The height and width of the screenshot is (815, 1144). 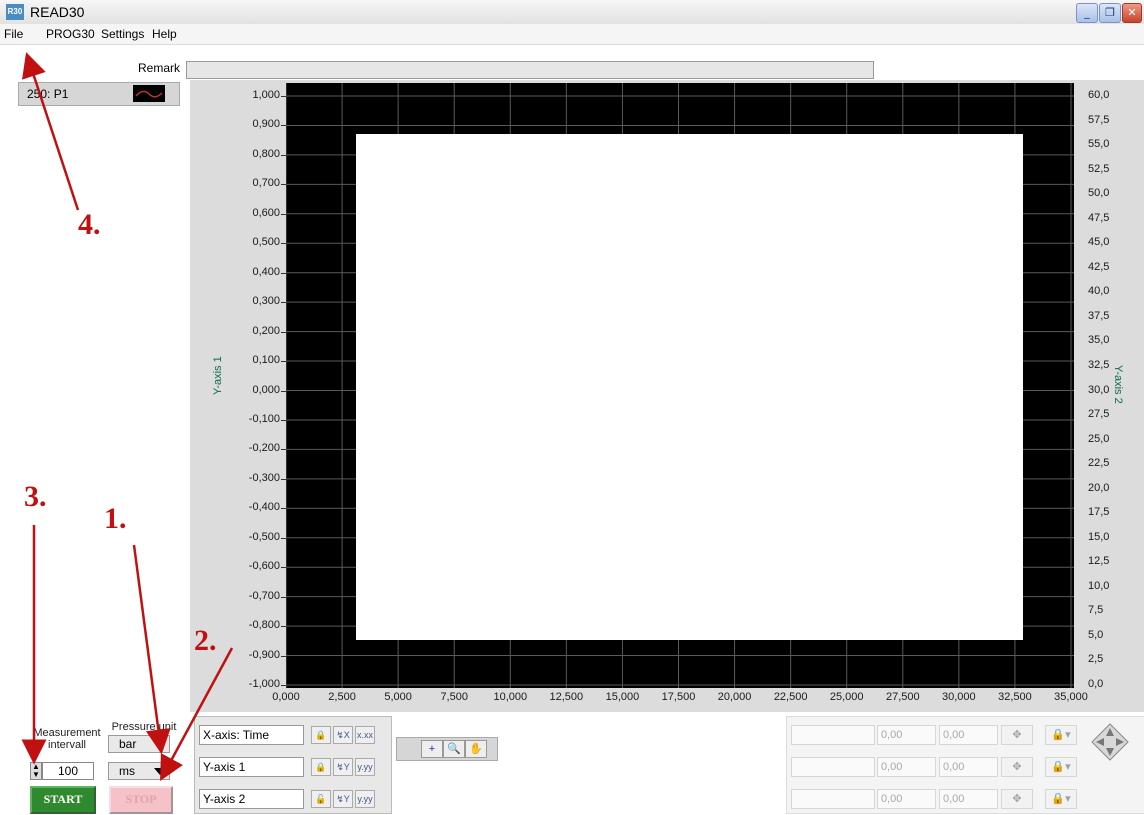 What do you see at coordinates (205, 640) in the screenshot?
I see `annotation-2: 2.` at bounding box center [205, 640].